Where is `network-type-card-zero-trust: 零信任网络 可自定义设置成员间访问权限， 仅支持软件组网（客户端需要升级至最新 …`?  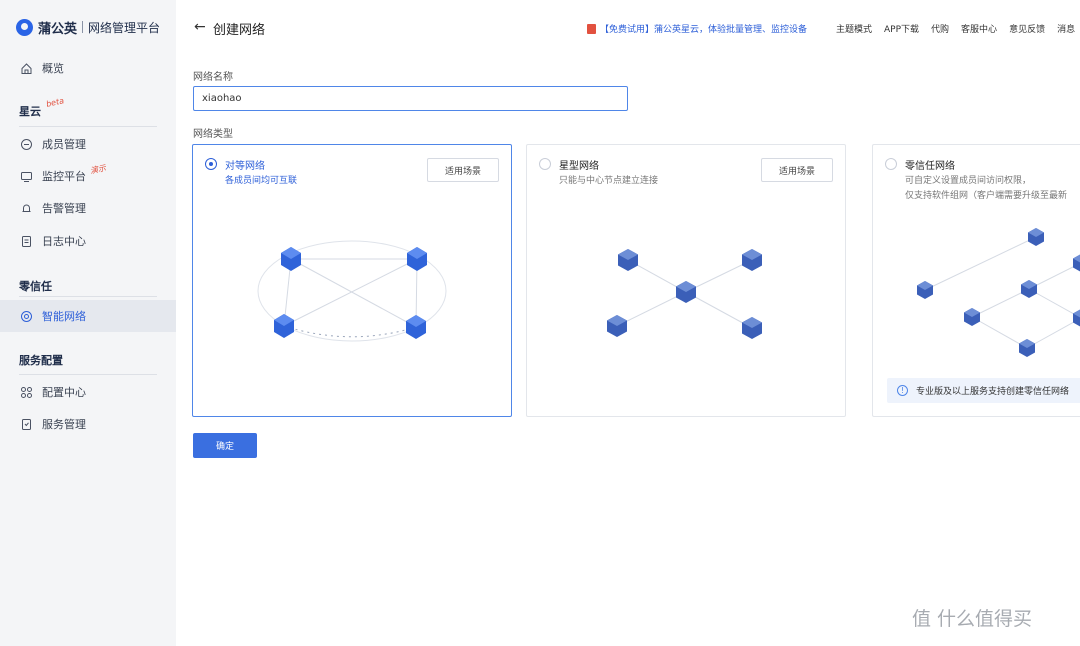
network-type-card-zero-trust: 零信任网络 可自定义设置成员间访问权限， 仅支持软件组网（客户端需要升级至最新 … is located at coordinates (976, 280).